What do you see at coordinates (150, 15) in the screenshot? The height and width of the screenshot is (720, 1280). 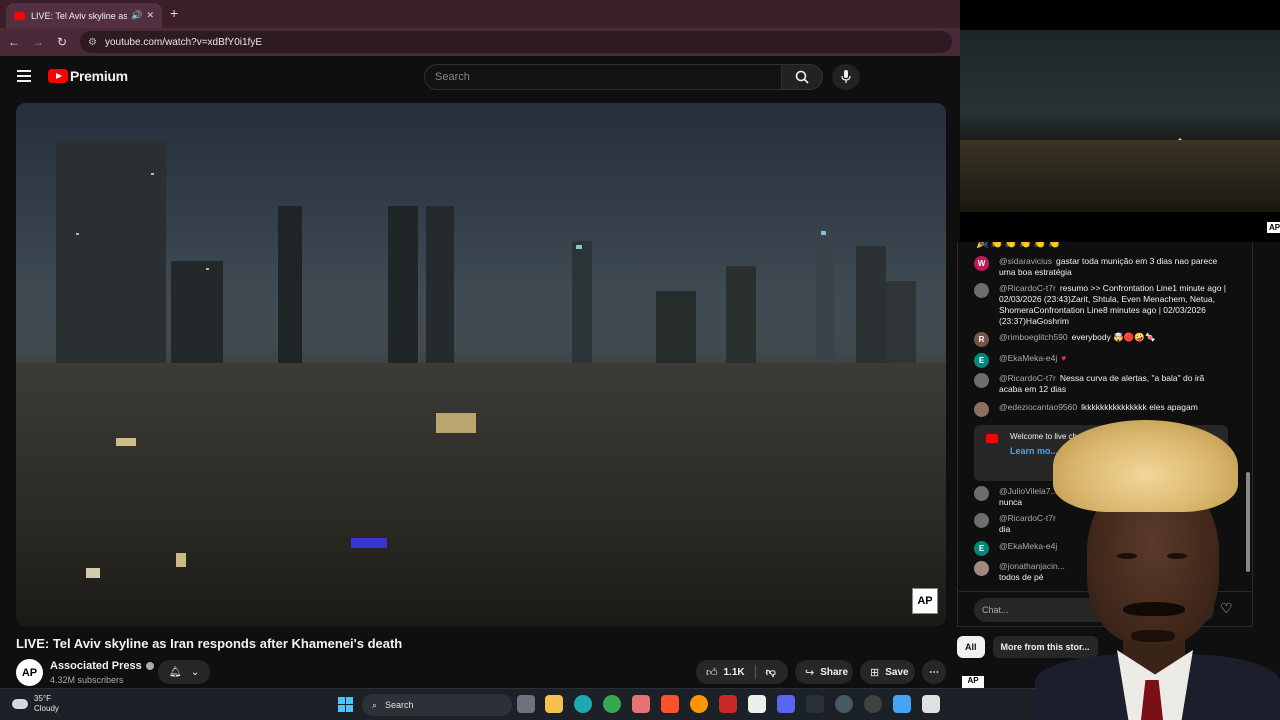 I see `tab-close-icon: ✕` at bounding box center [150, 15].